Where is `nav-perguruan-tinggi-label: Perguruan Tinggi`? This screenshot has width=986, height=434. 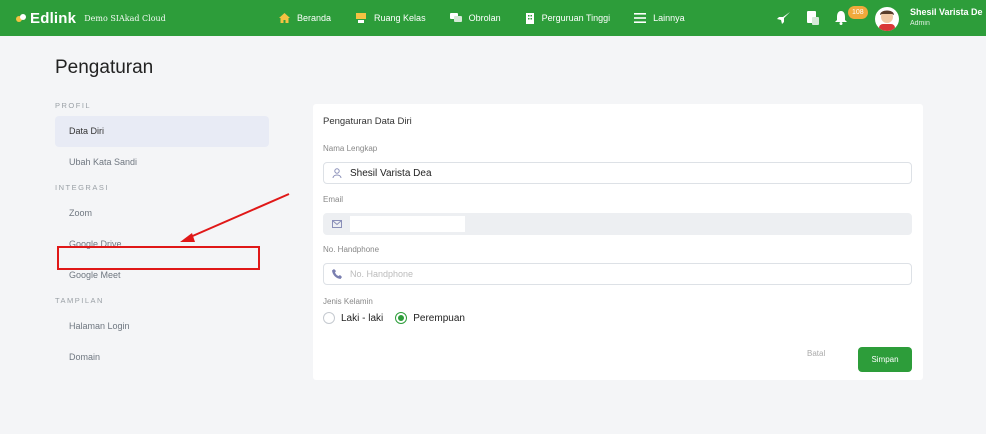 nav-perguruan-tinggi-label: Perguruan Tinggi is located at coordinates (576, 18).